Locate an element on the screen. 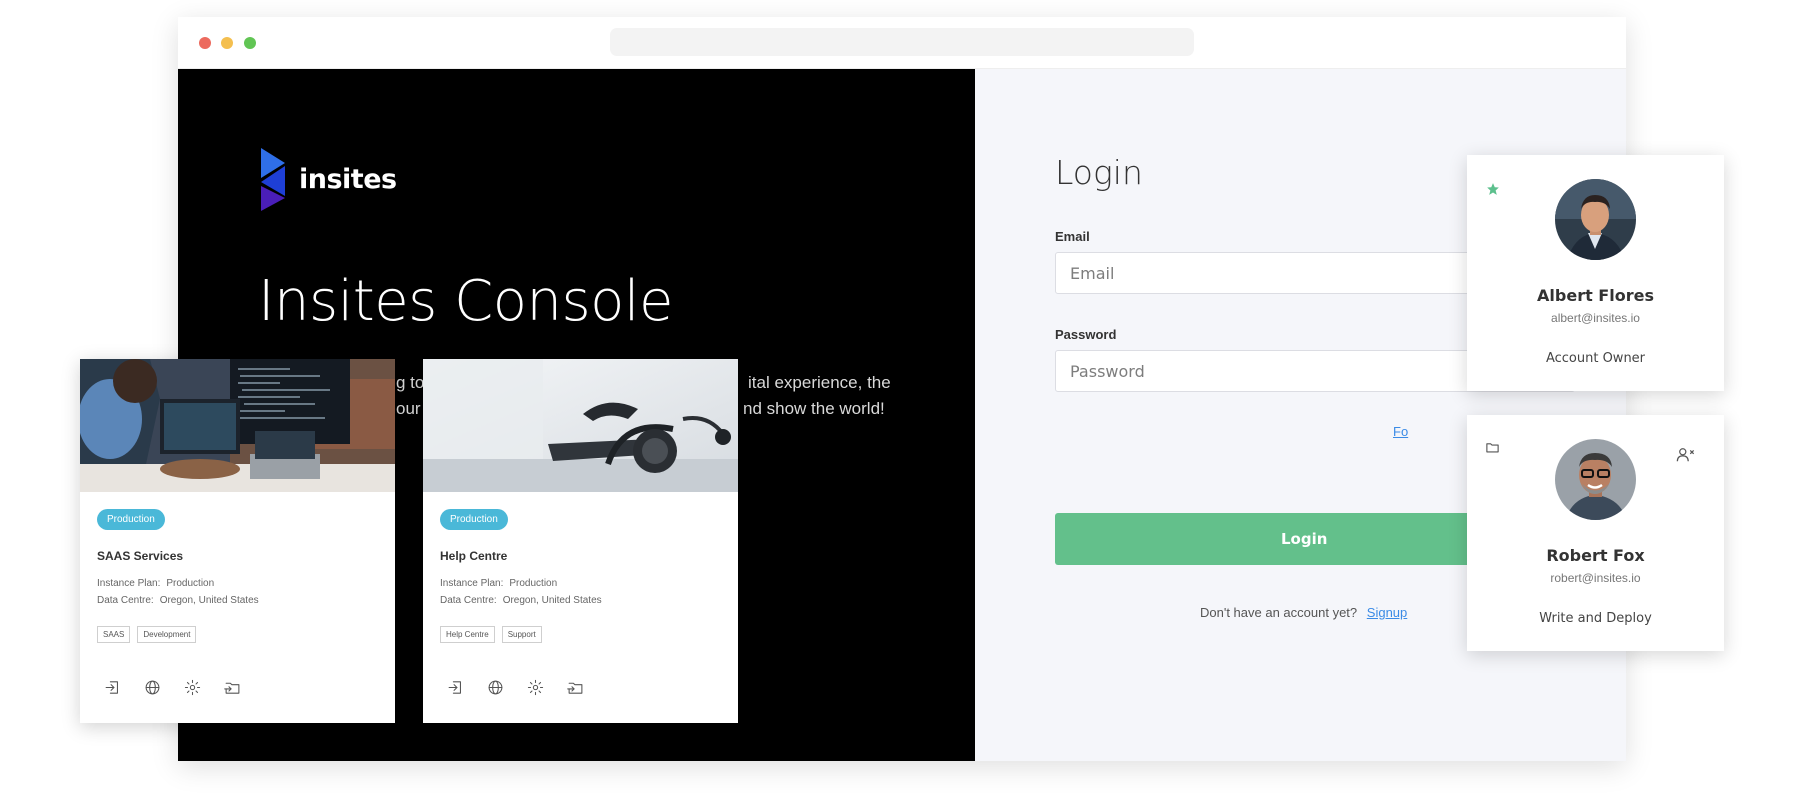 Image resolution: width=1794 pixels, height=800 pixels. browser-chrome is located at coordinates (902, 43).